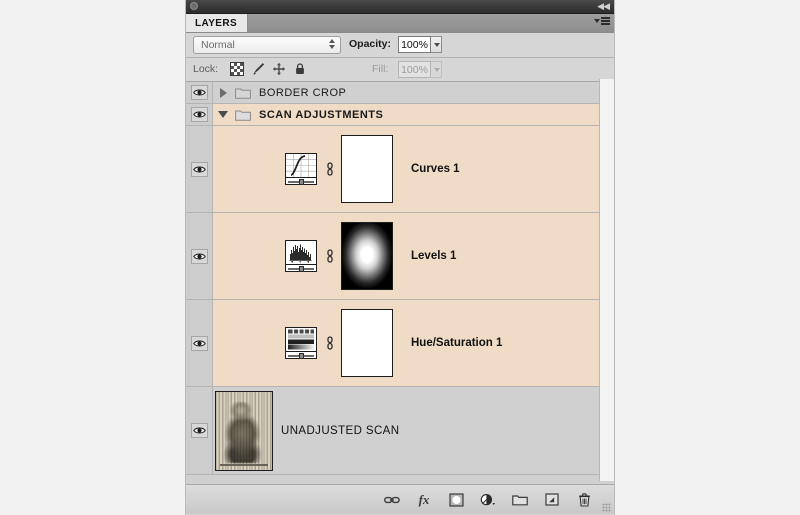  I want to click on layer-row-body: Levels 1, so click(413, 256).